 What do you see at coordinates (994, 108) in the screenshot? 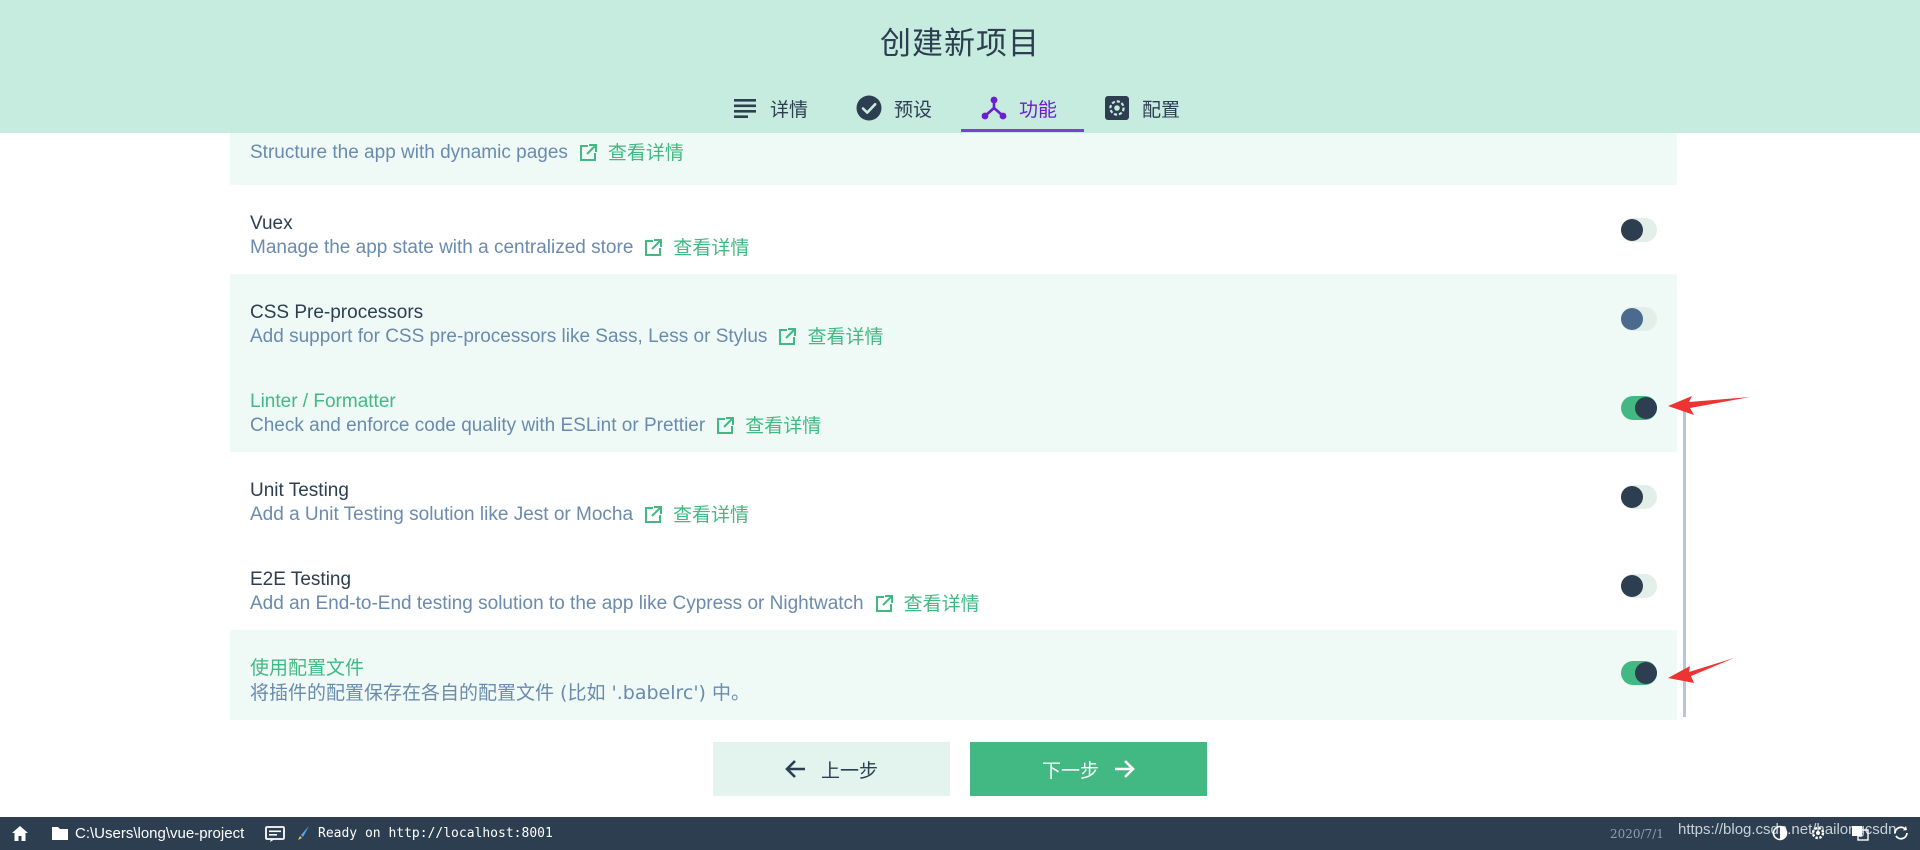
I see `fork-icon` at bounding box center [994, 108].